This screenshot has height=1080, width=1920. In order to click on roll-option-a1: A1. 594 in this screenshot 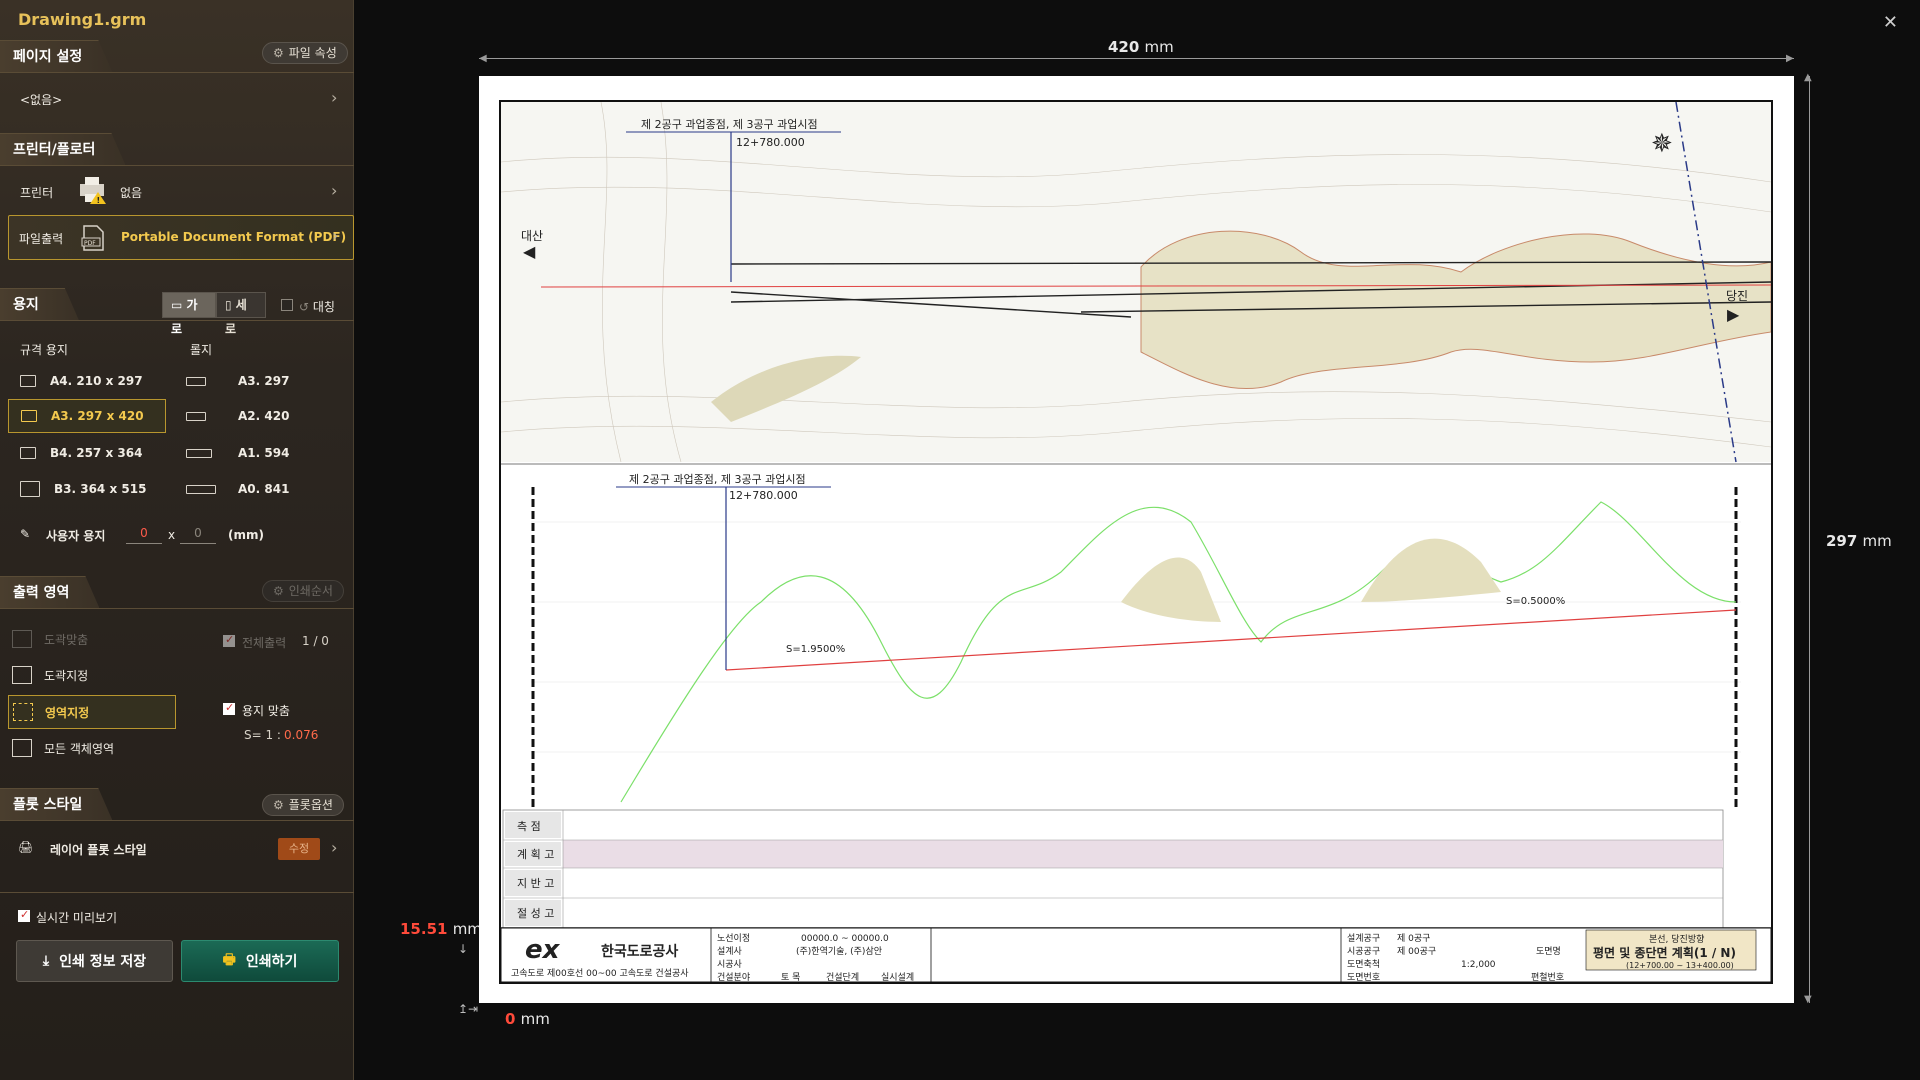, I will do `click(237, 453)`.